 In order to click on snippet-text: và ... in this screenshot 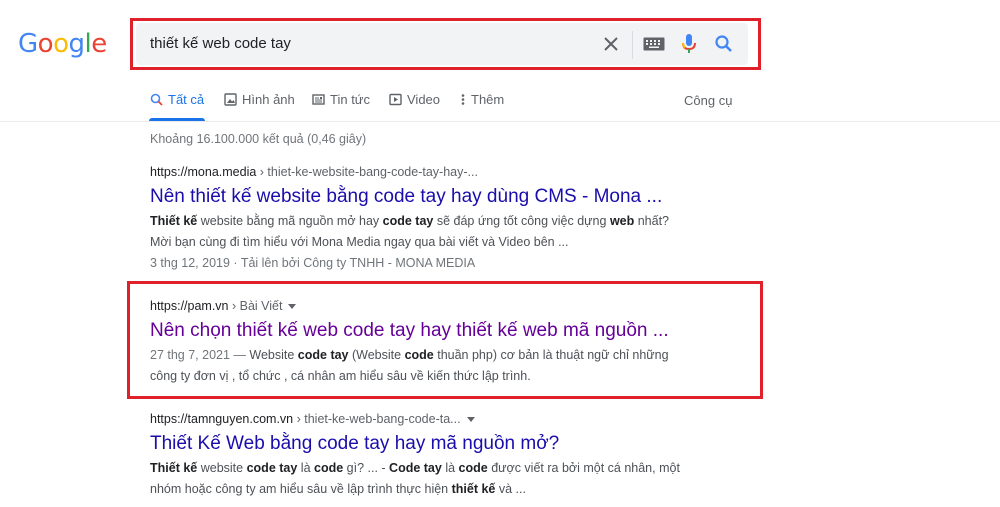, I will do `click(510, 489)`.